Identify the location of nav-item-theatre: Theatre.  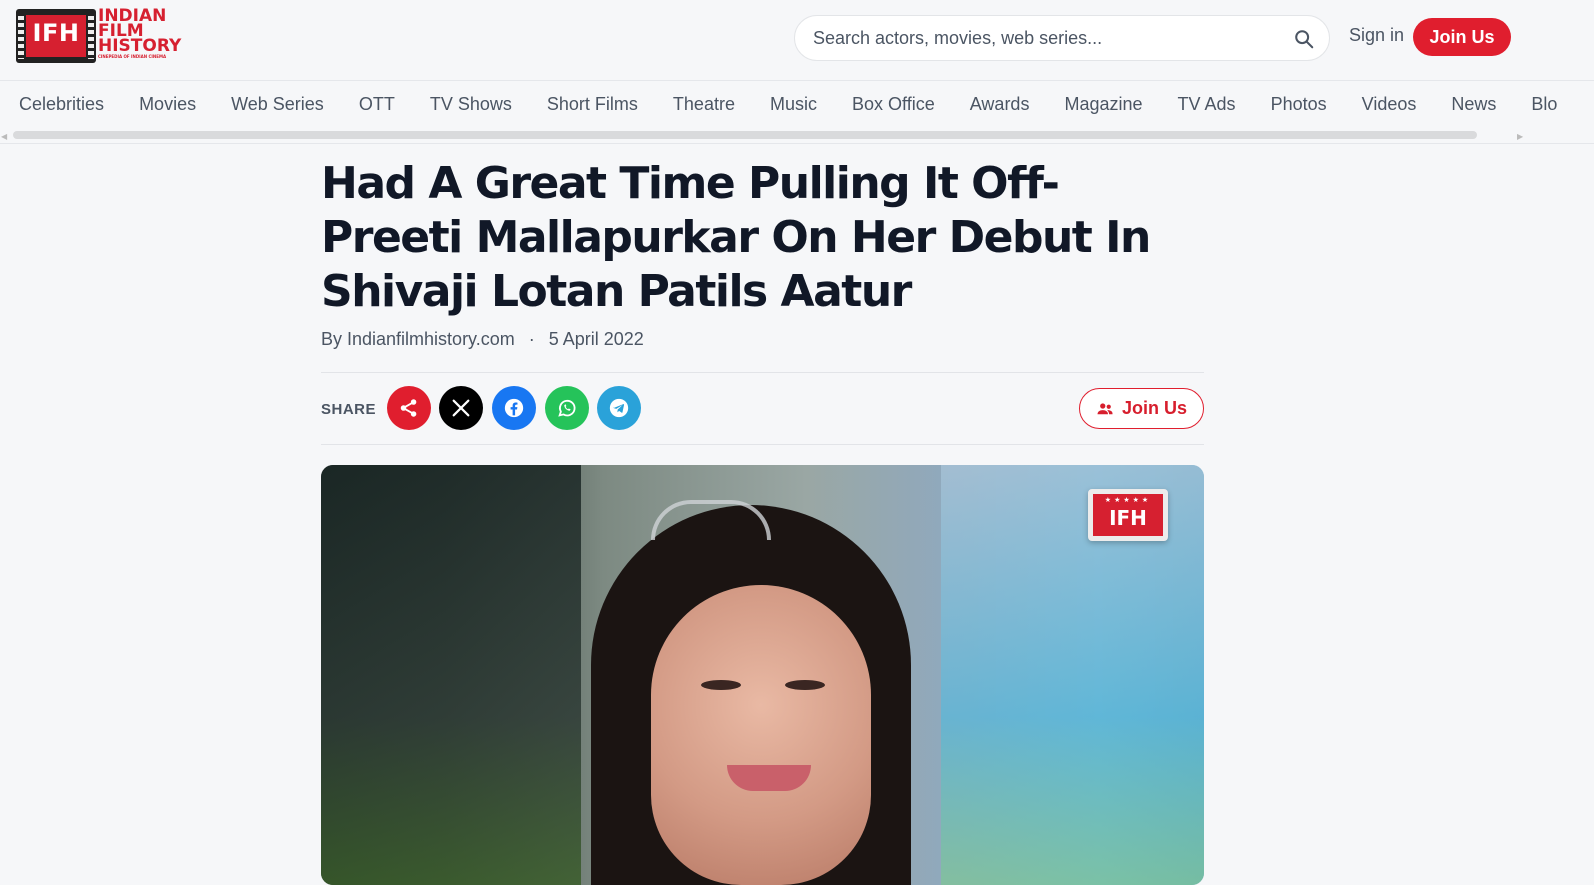
(704, 104).